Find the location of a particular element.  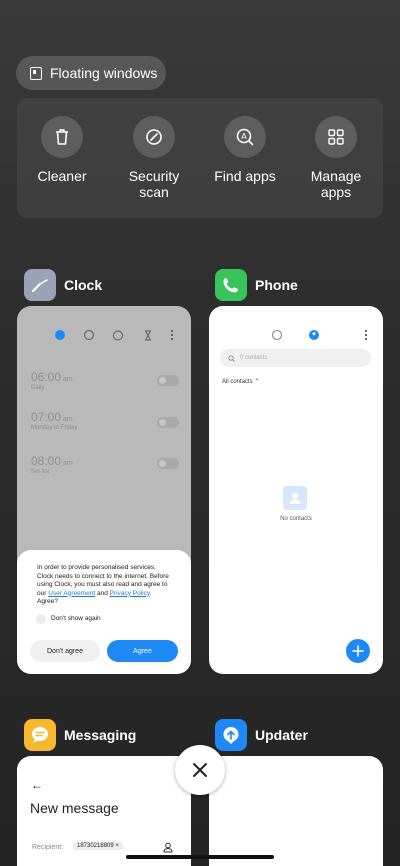

floating-windows-label: Floating windows is located at coordinates (104, 73).